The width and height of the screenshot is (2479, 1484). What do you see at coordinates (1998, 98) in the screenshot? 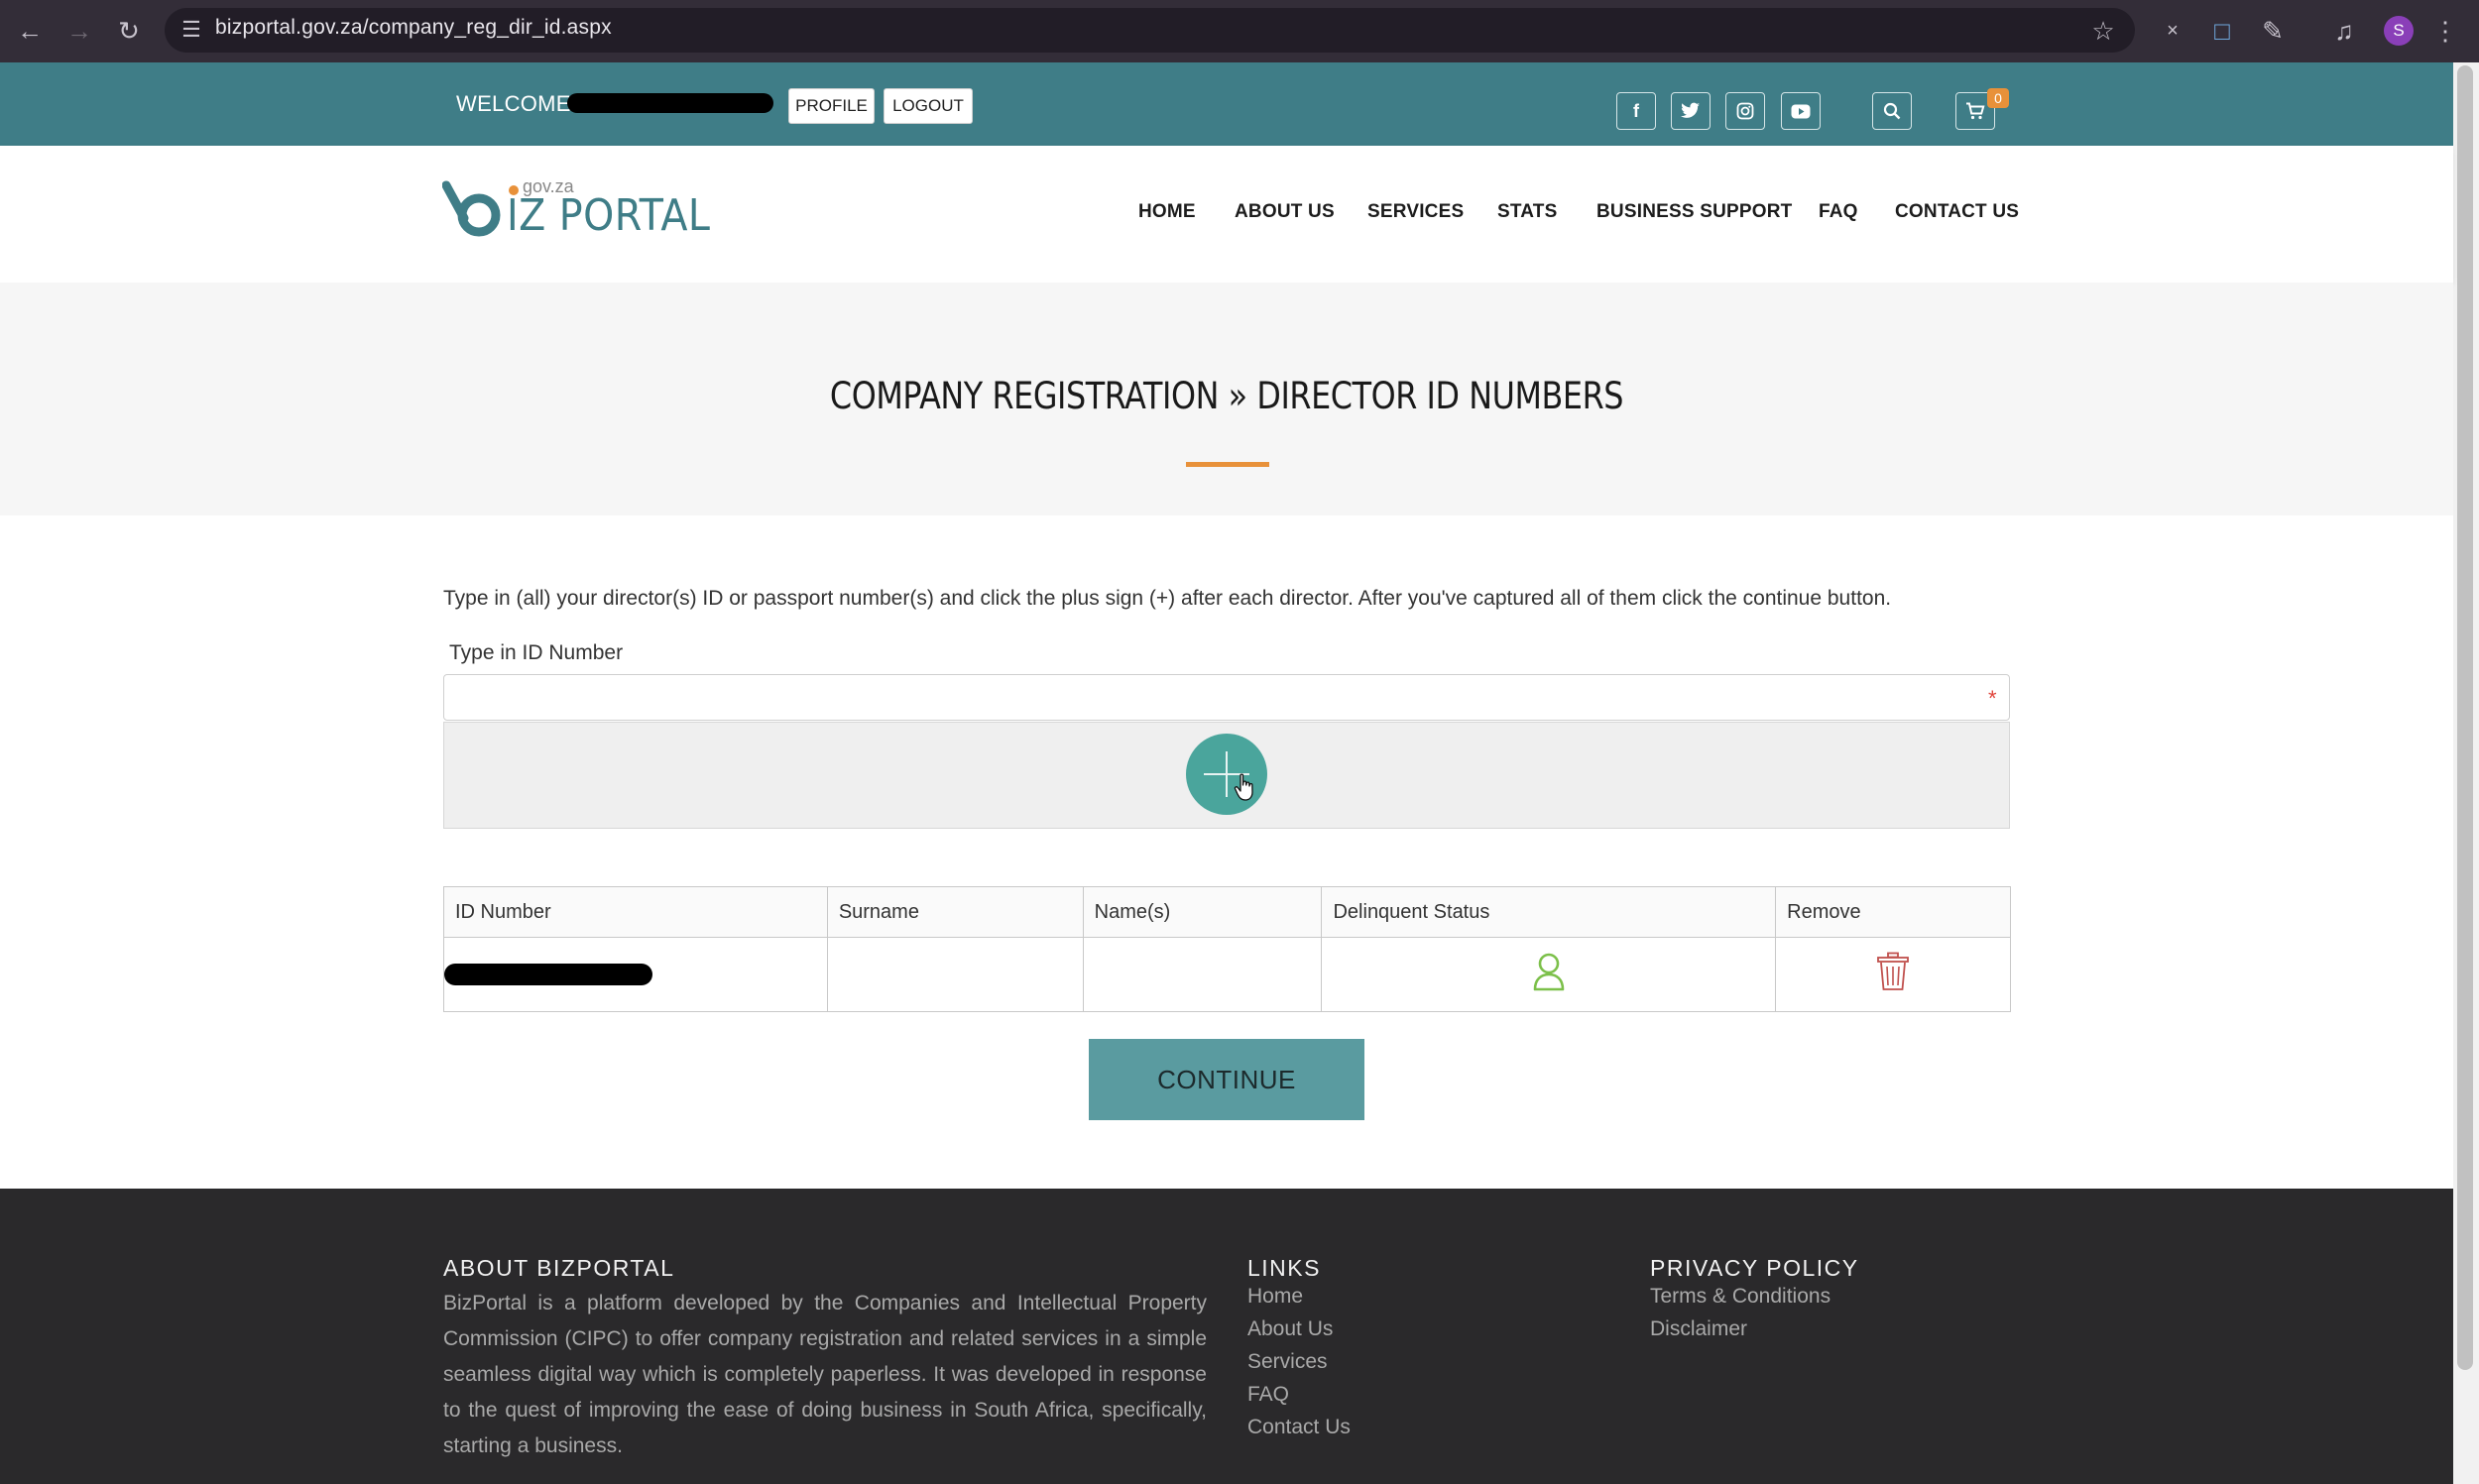
I see `cart-count-badge: 0` at bounding box center [1998, 98].